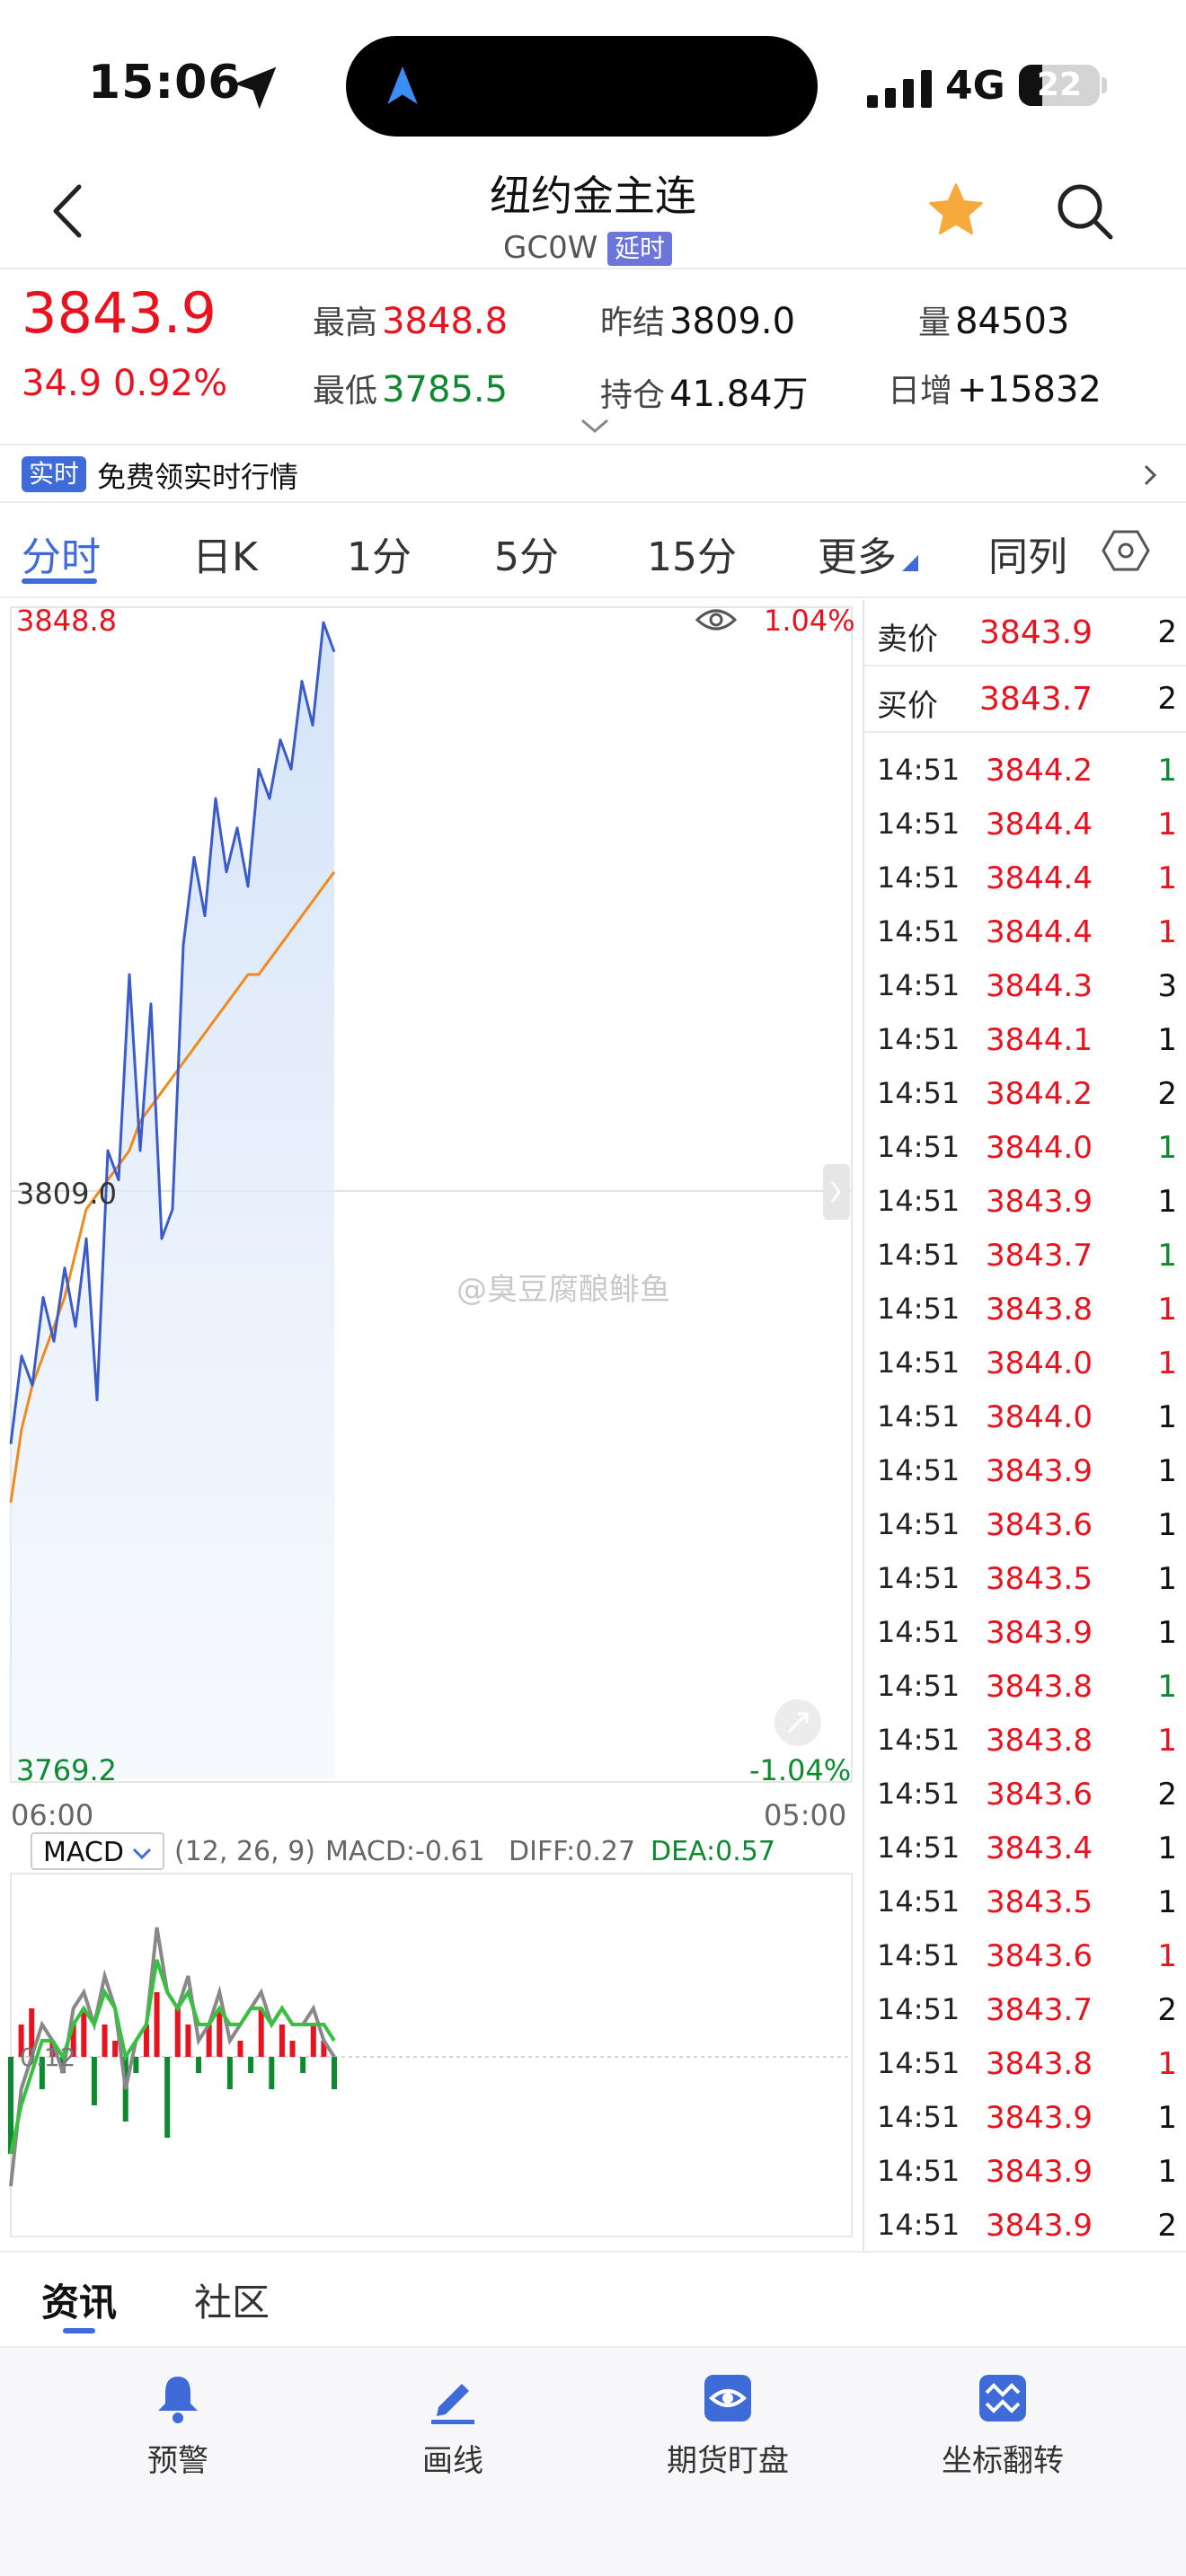  I want to click on tab-news: 资讯, so click(79, 2299).